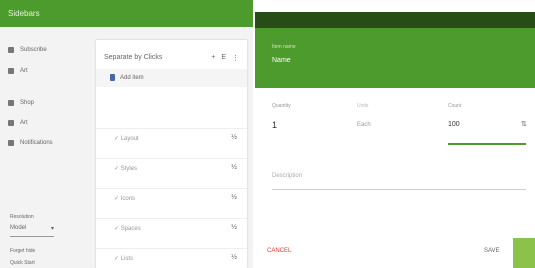 The height and width of the screenshot is (268, 535). What do you see at coordinates (18, 228) in the screenshot?
I see `select-value: Model` at bounding box center [18, 228].